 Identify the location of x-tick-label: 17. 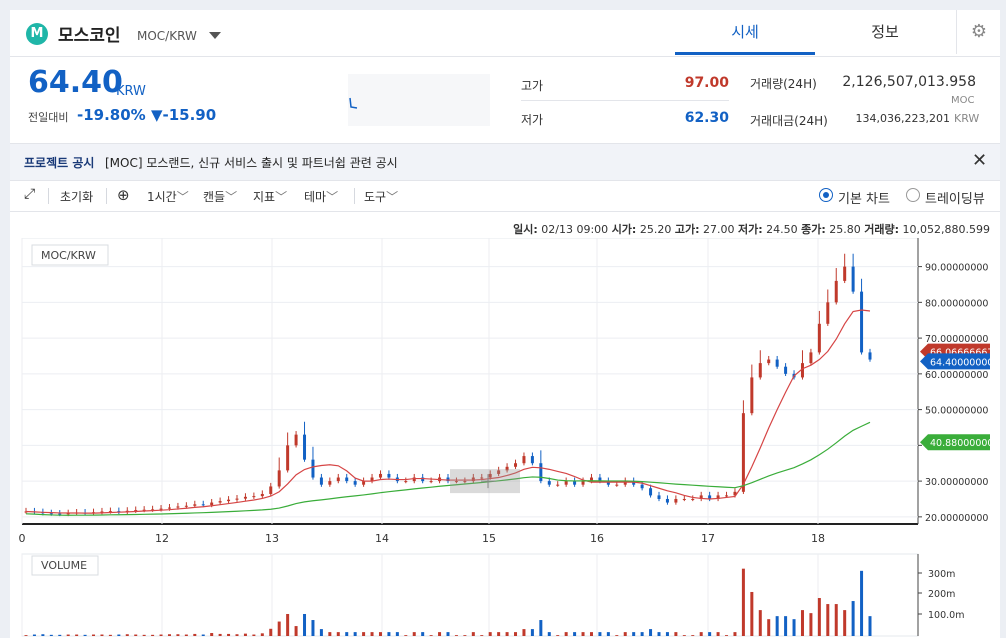
(708, 538).